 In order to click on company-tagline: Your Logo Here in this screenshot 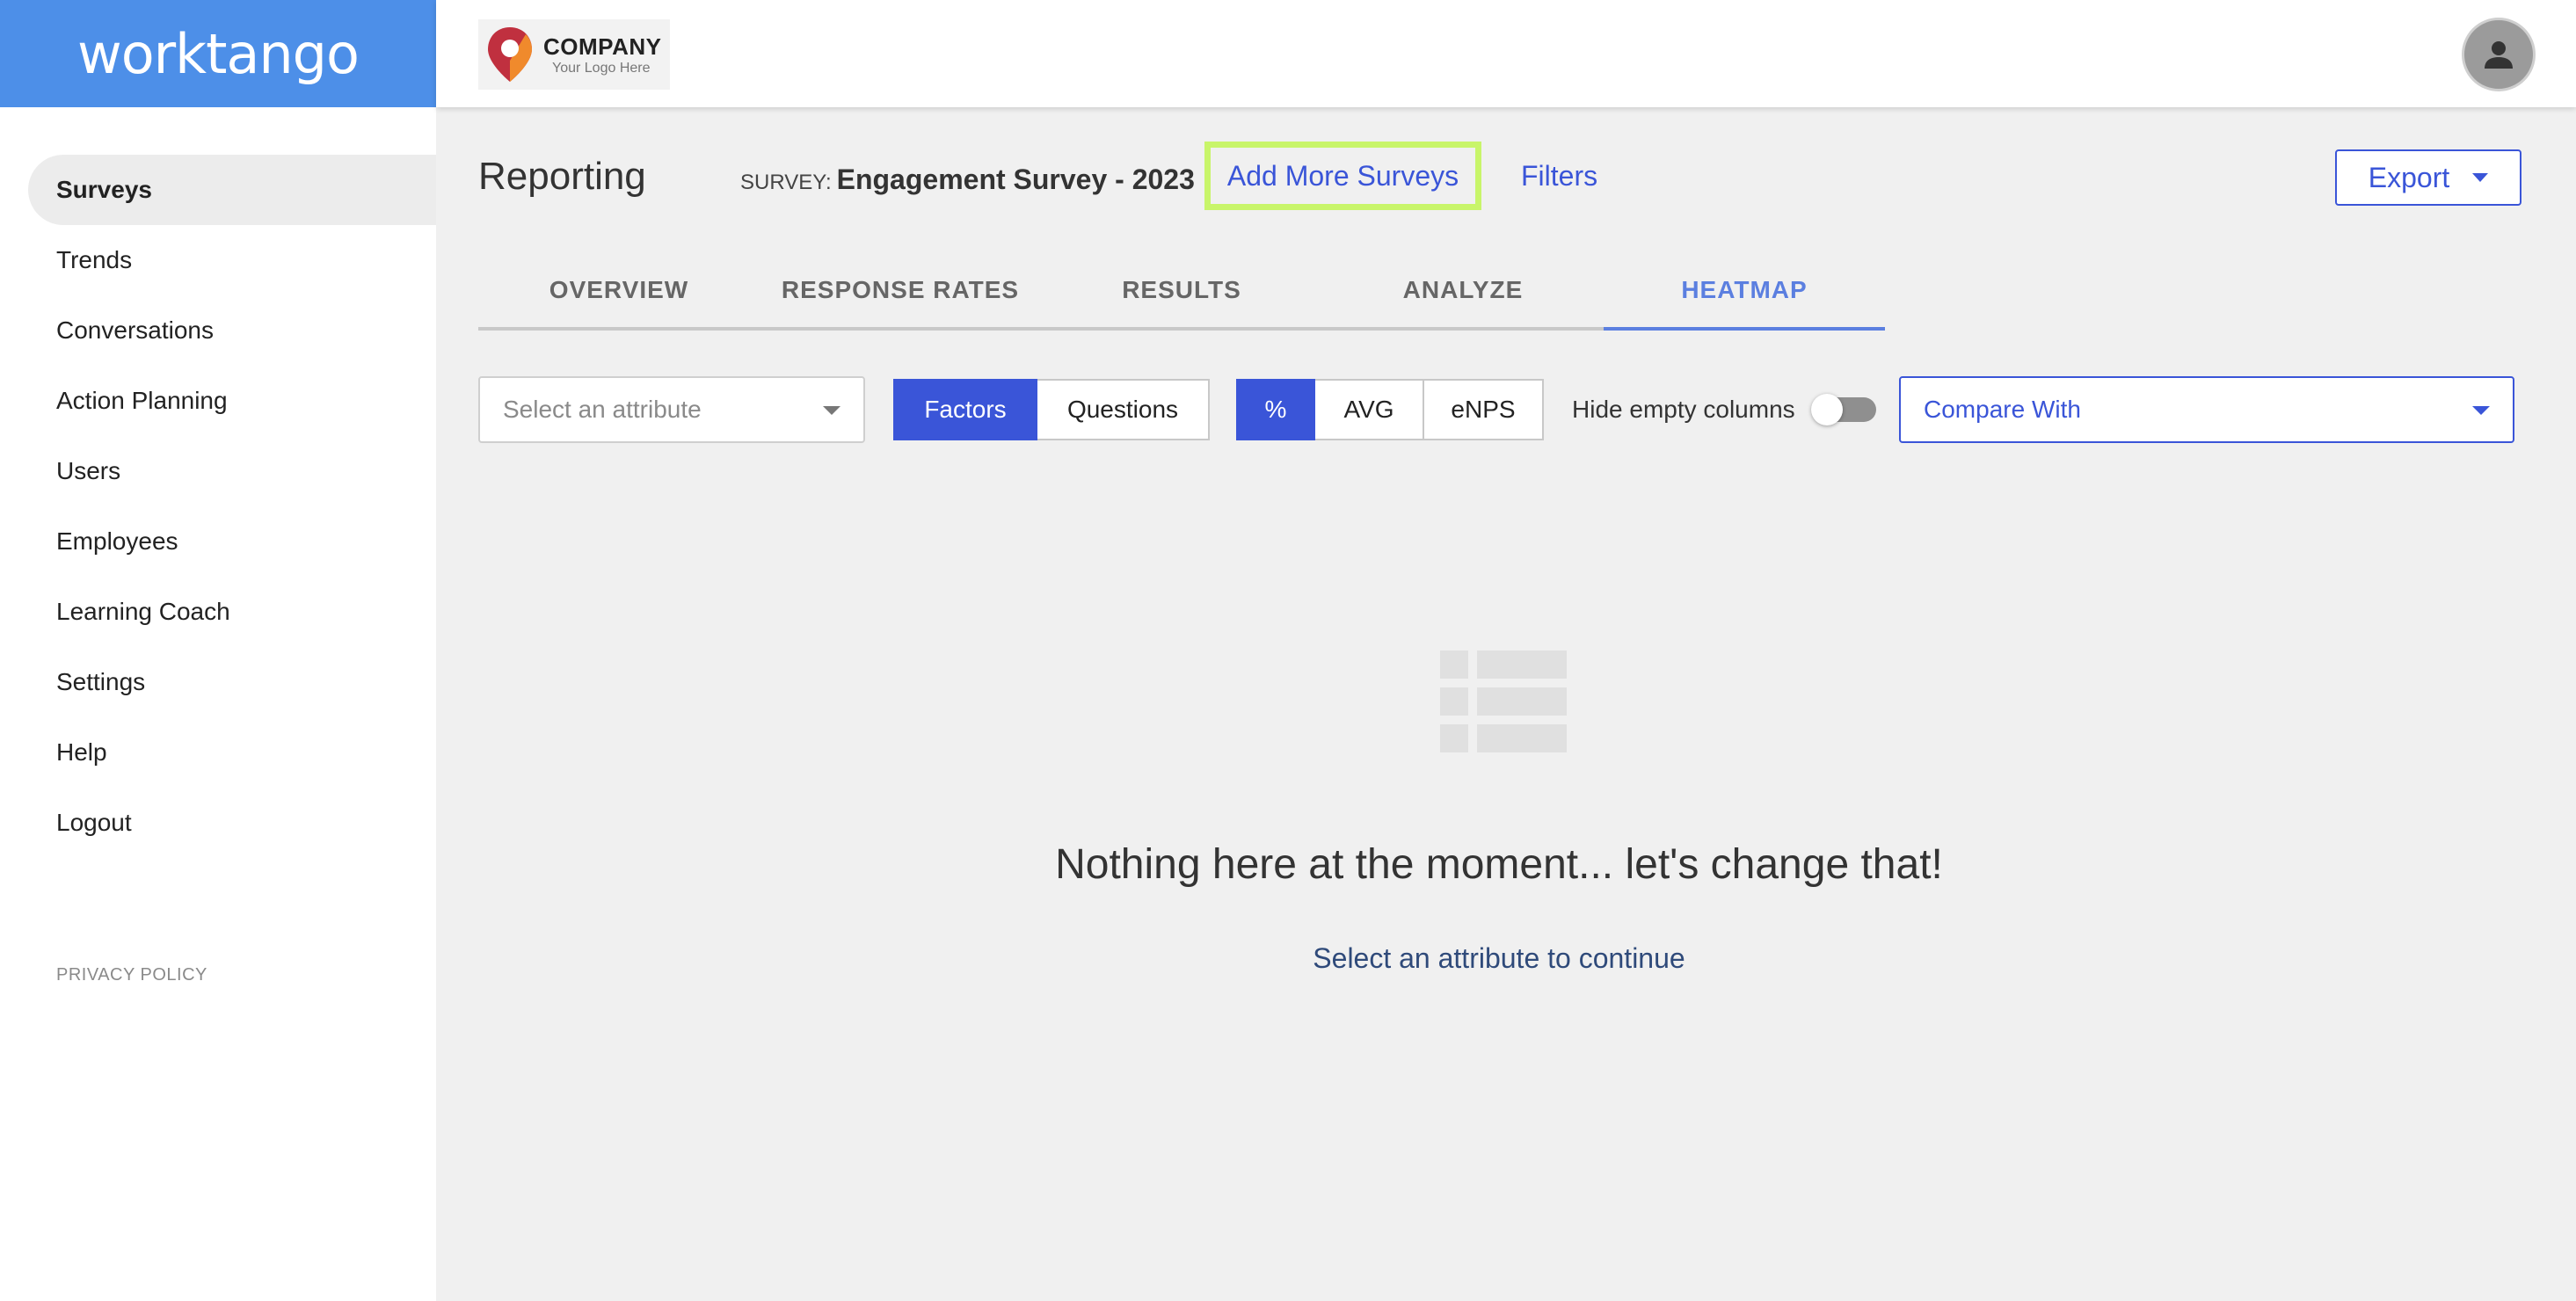, I will do `click(601, 68)`.